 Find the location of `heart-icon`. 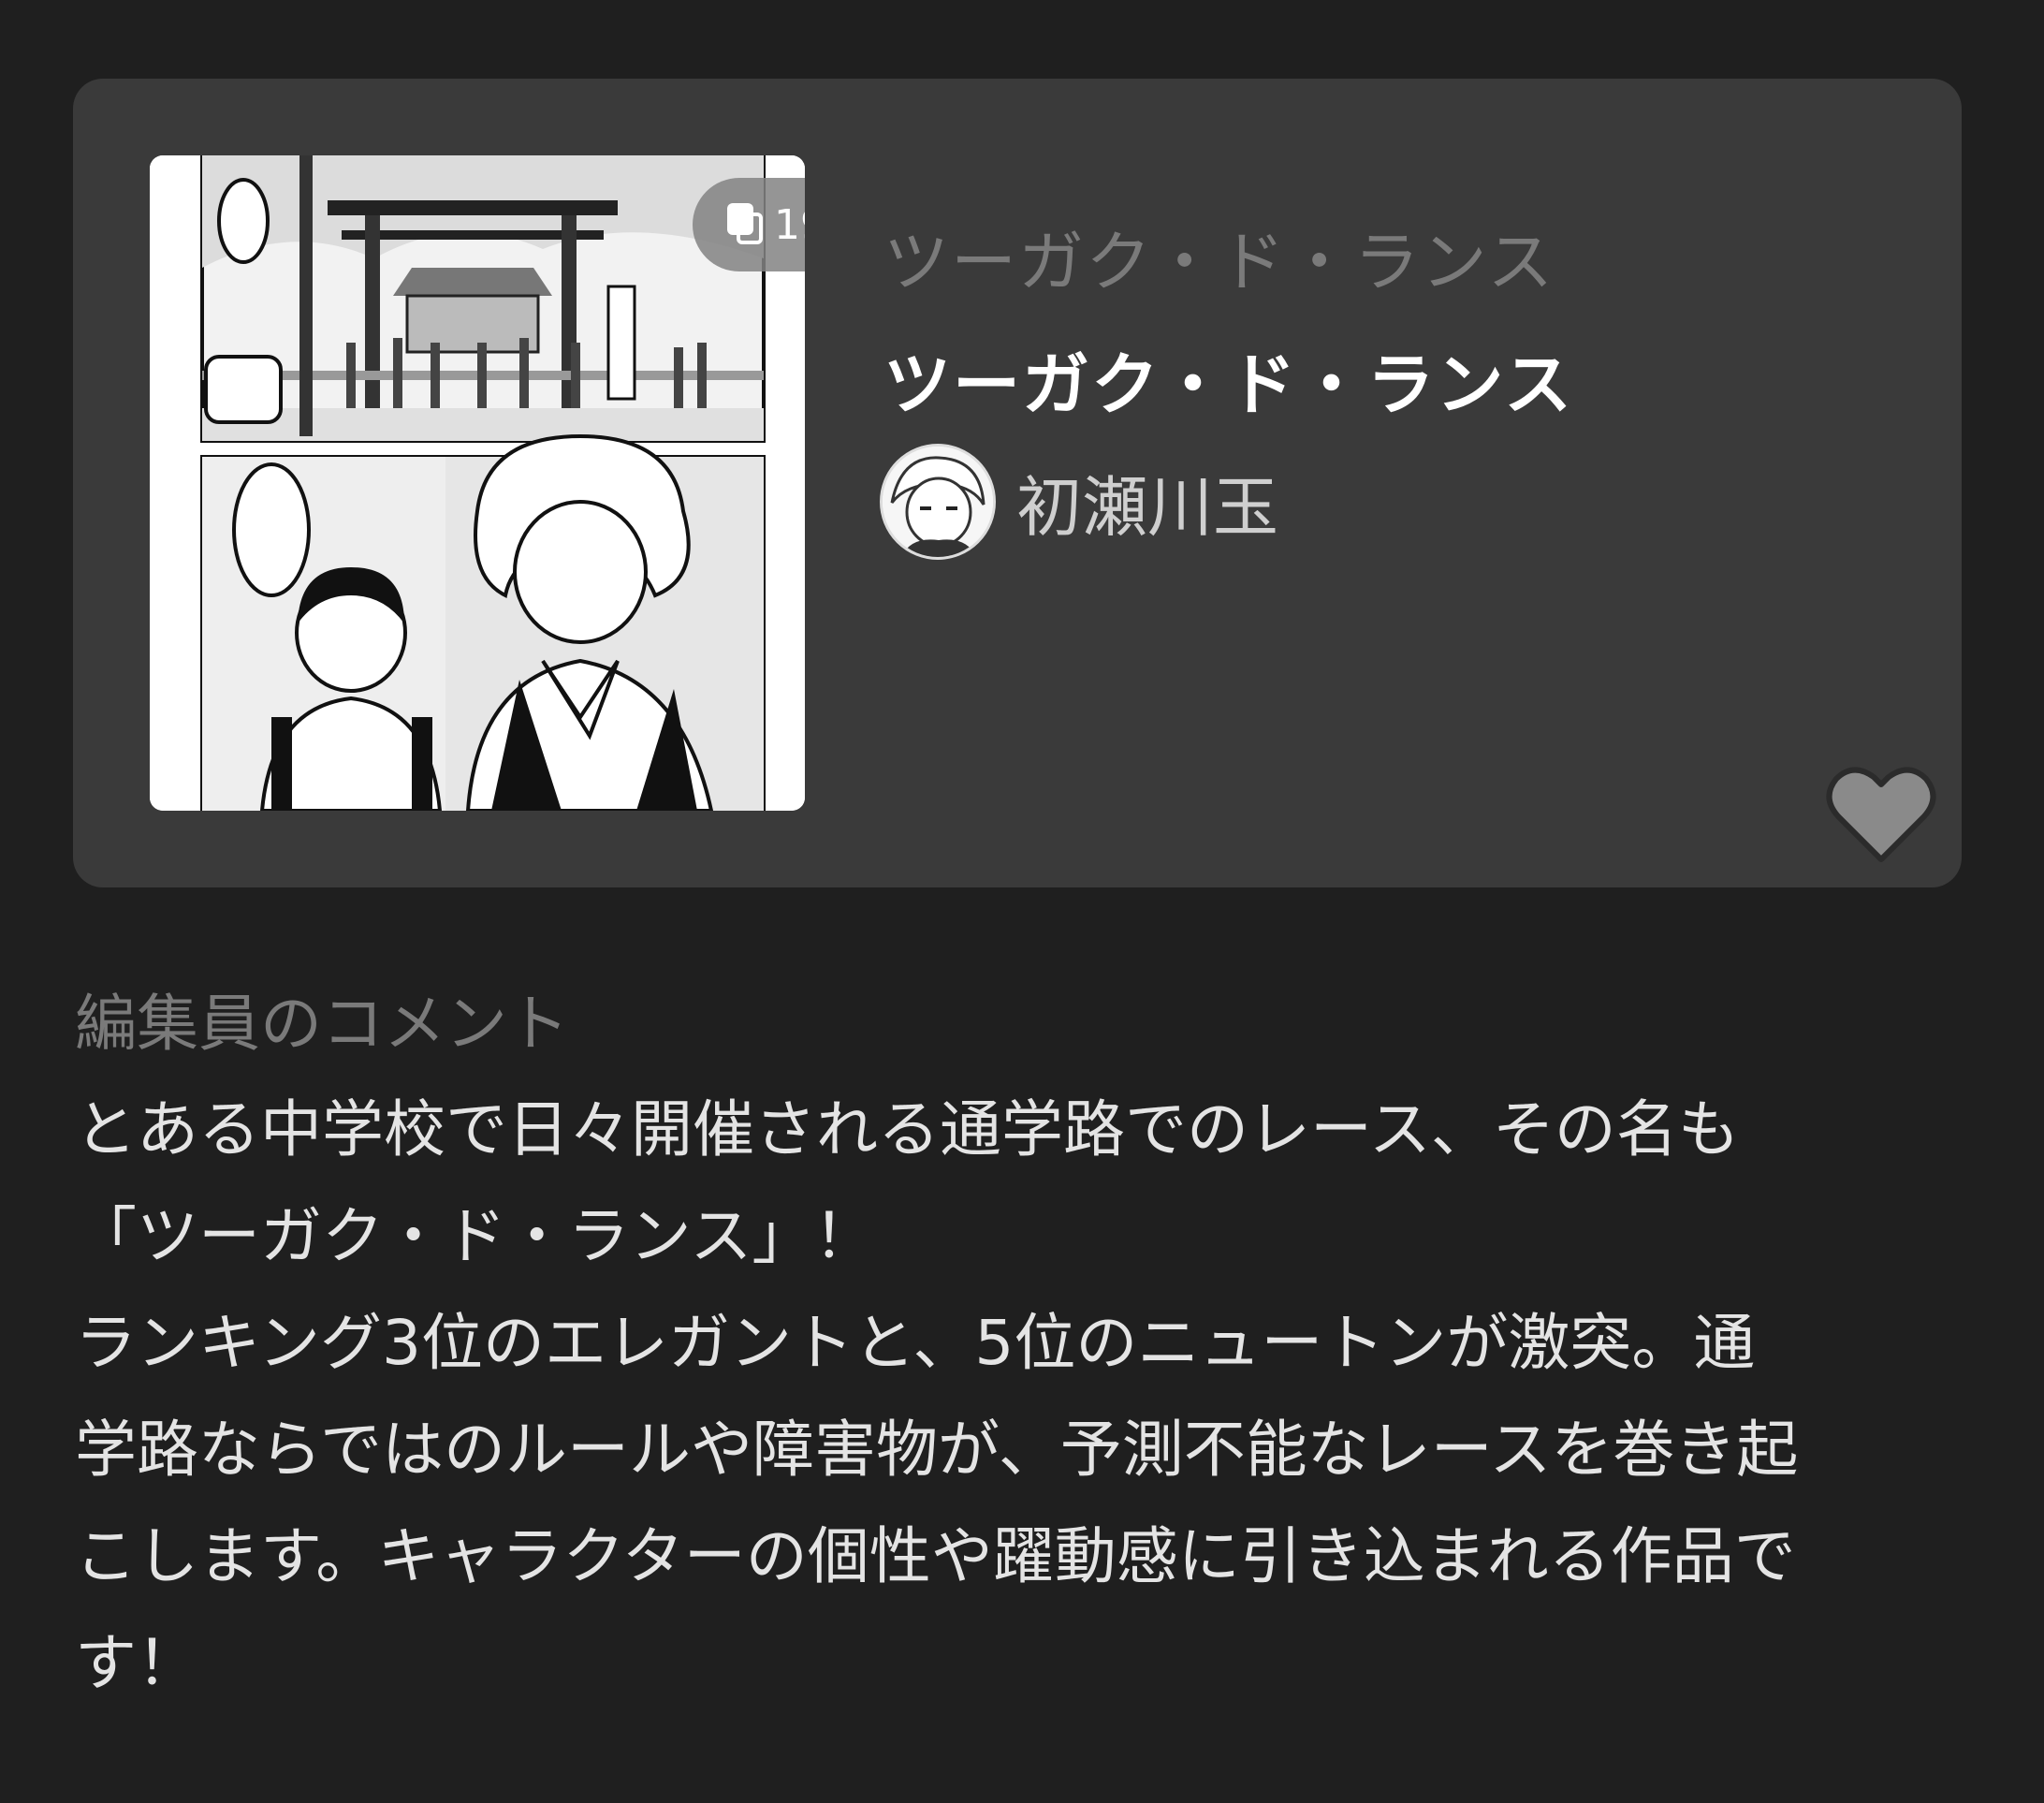

heart-icon is located at coordinates (1881, 814).